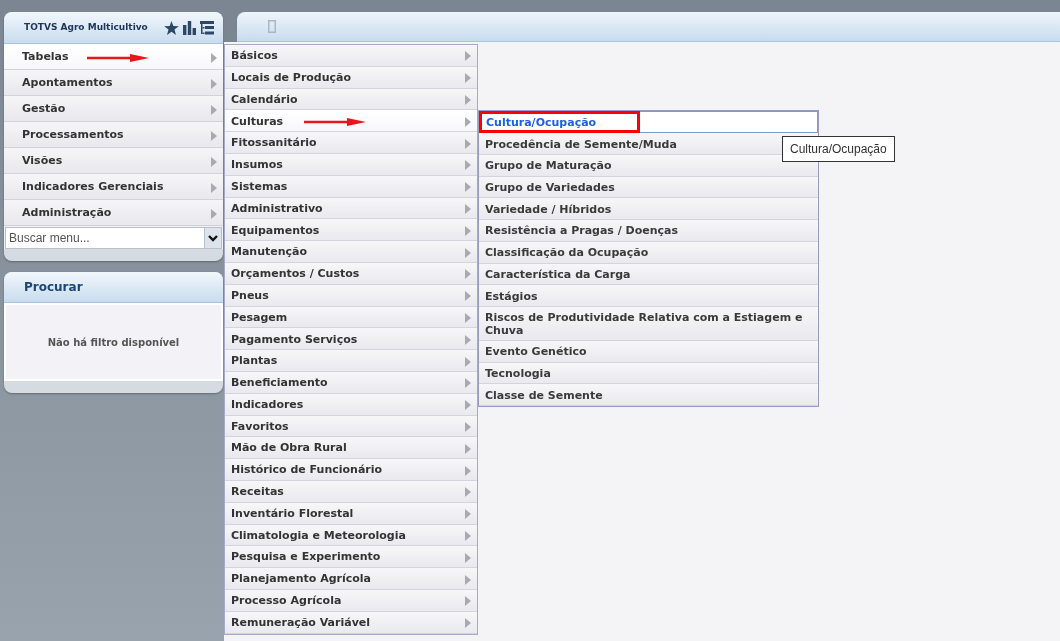 The height and width of the screenshot is (641, 1060). I want to click on submenu-item: Culturas, so click(351, 121).